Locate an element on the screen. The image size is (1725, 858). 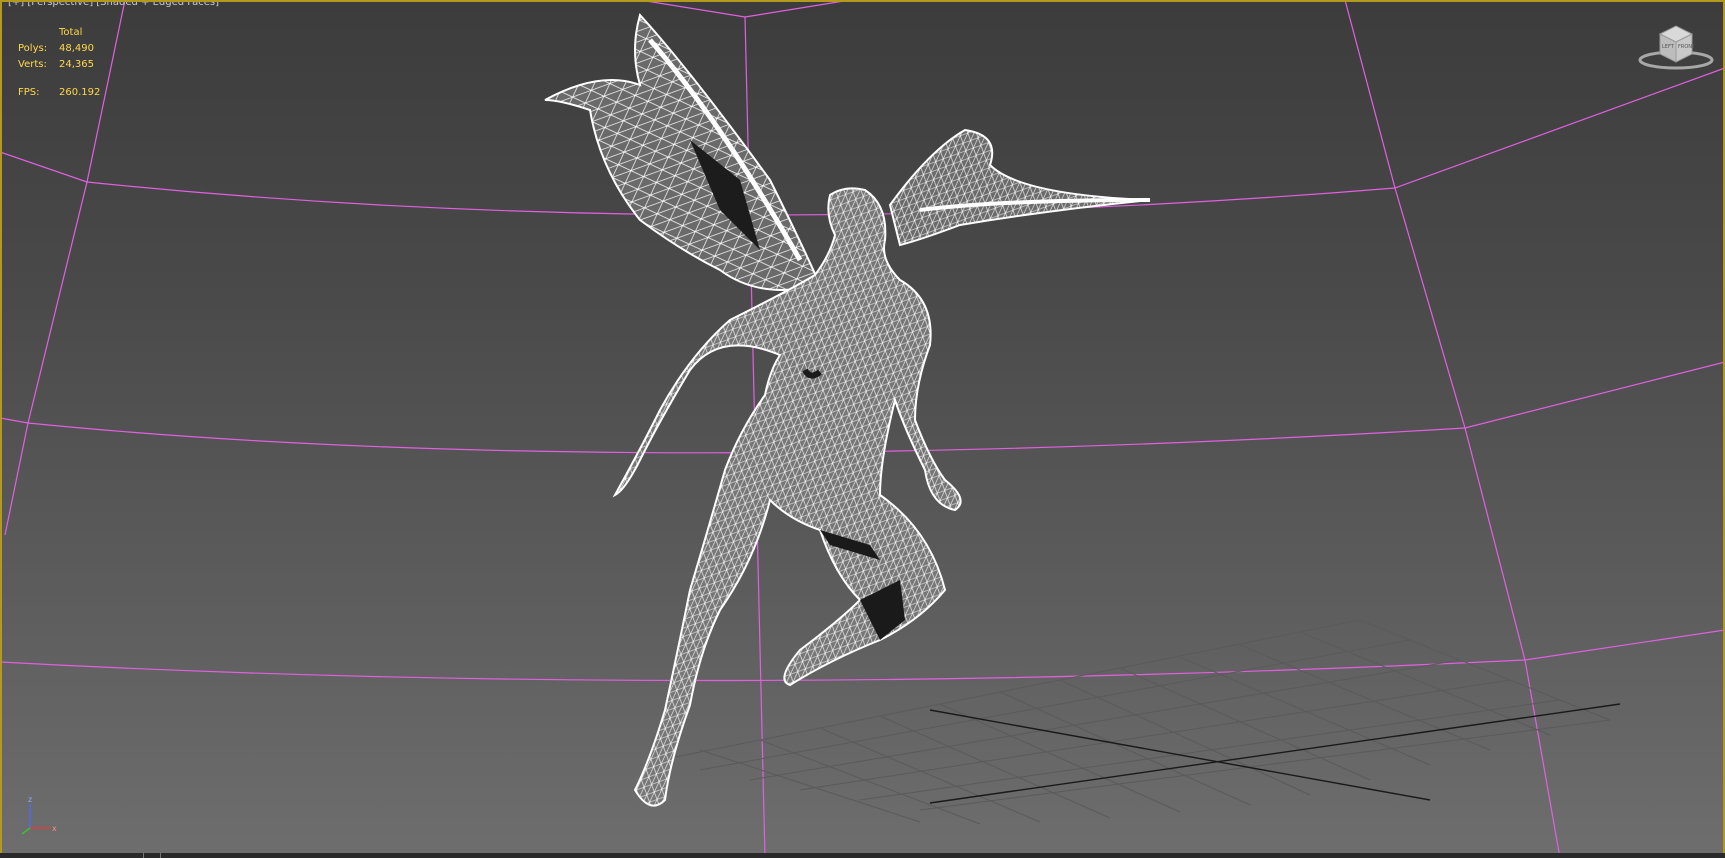
viewport-label: [+] [Perspective] [Shaded + Edged Faces] is located at coordinates (113, 4).